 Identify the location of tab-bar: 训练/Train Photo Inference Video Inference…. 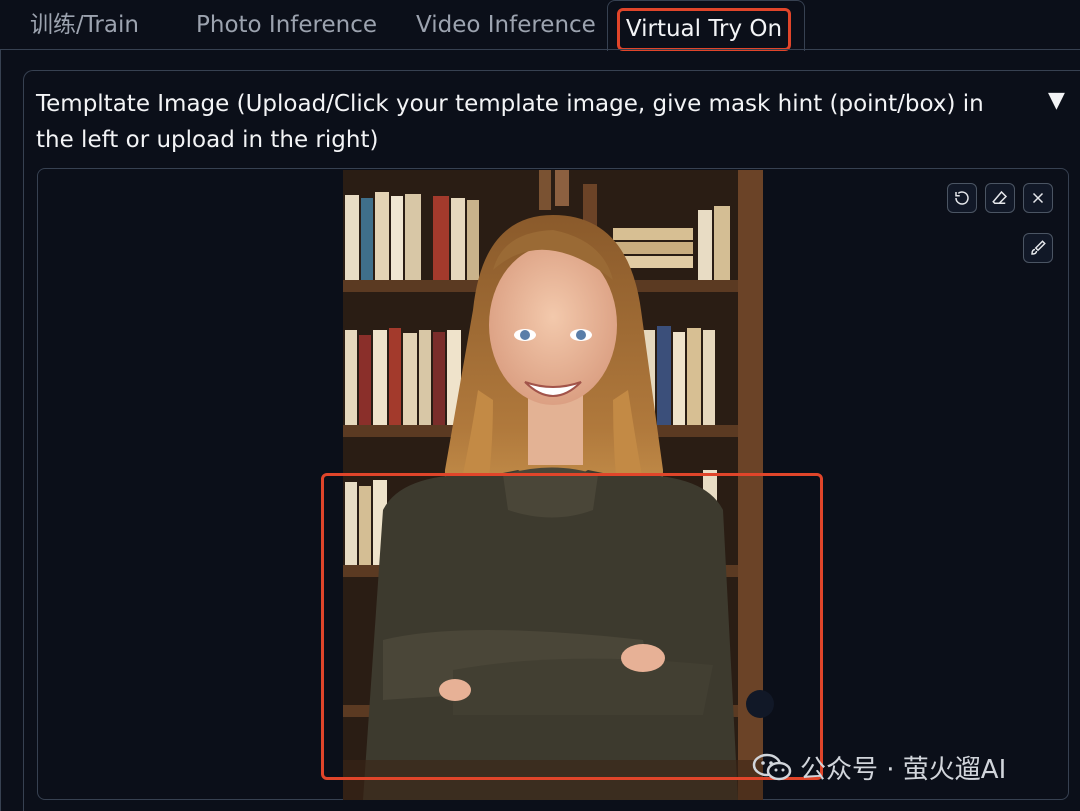
(540, 26).